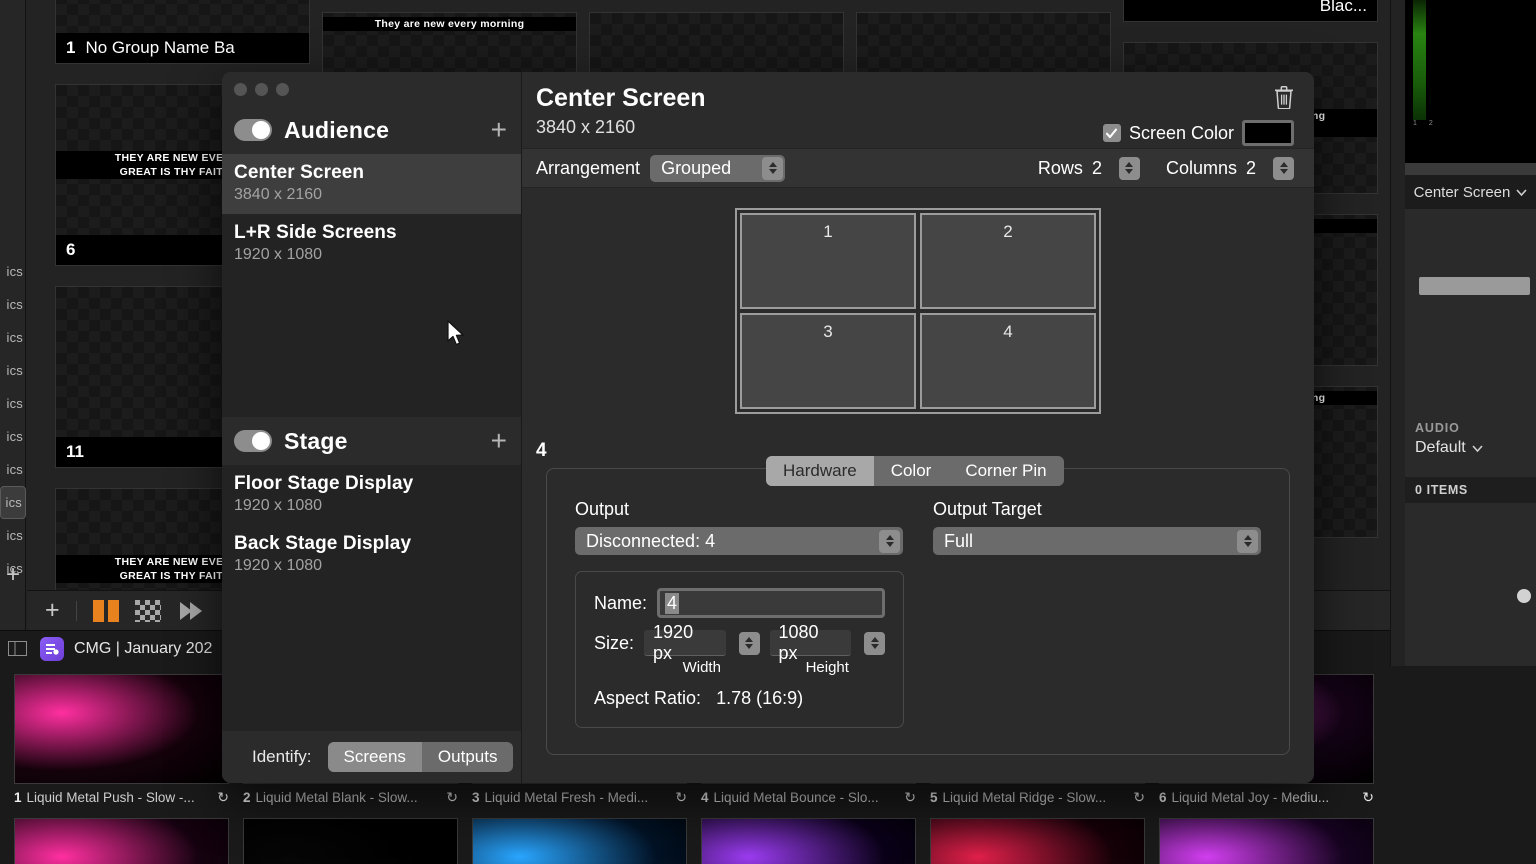  What do you see at coordinates (105, 610) in the screenshot?
I see `pause-icon` at bounding box center [105, 610].